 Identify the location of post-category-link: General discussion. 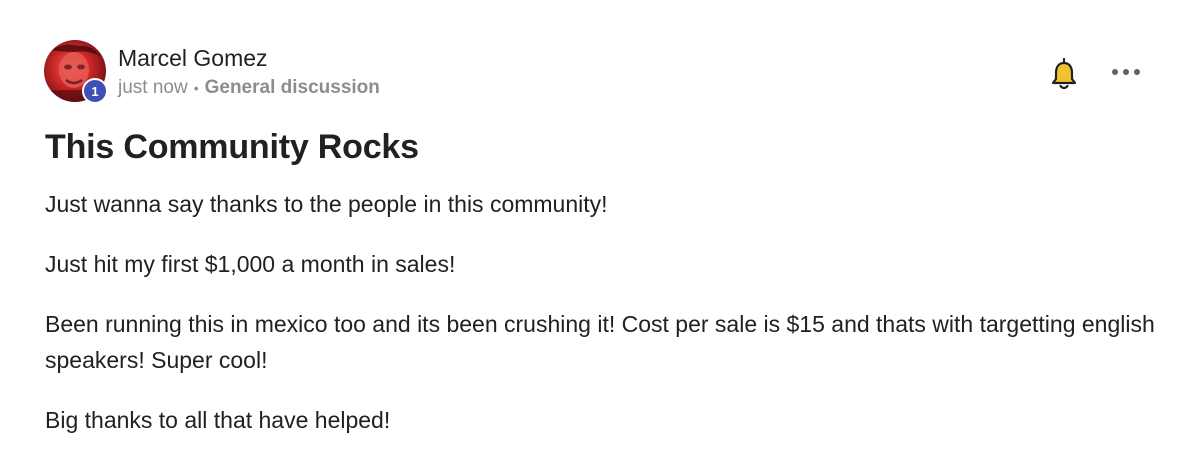
(292, 88).